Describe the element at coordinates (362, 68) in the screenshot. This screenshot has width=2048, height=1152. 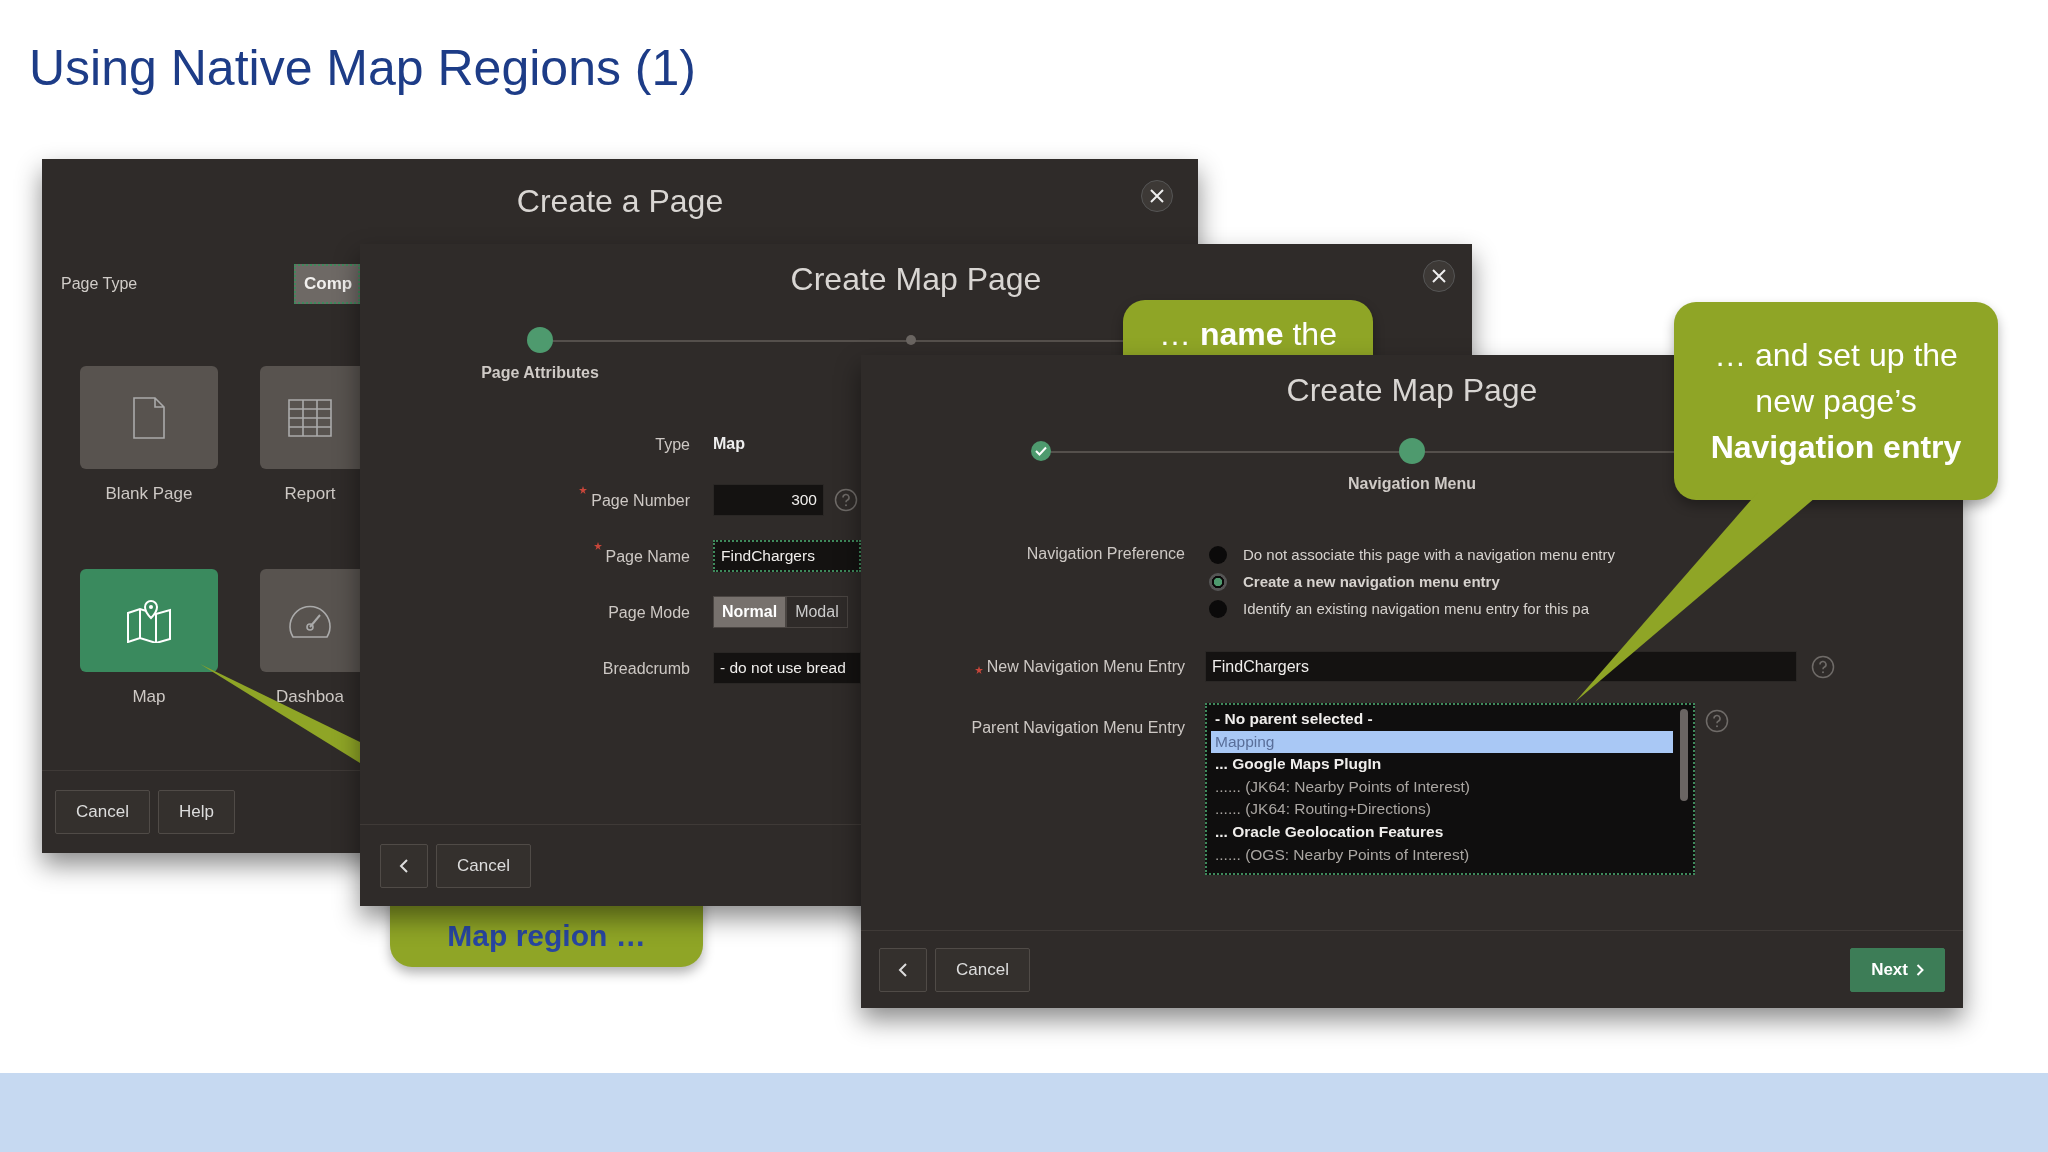
I see `slide-title: Using Native Map Regions (1)` at that location.